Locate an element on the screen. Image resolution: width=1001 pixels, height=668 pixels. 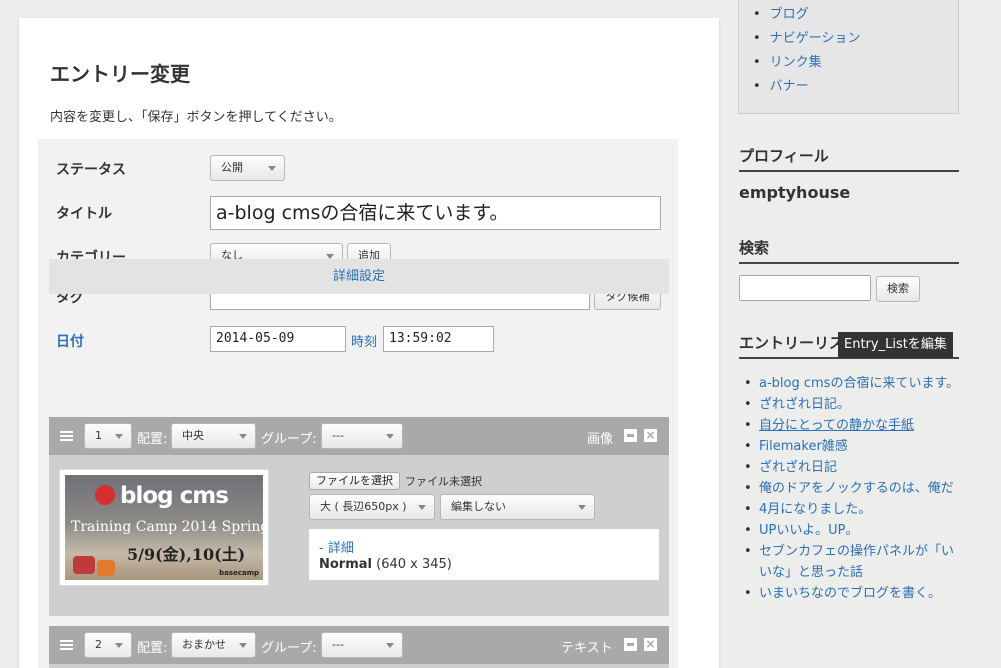
sidebar-menu-box: ブログ ナビゲーション リンク集 バナー is located at coordinates (848, 57).